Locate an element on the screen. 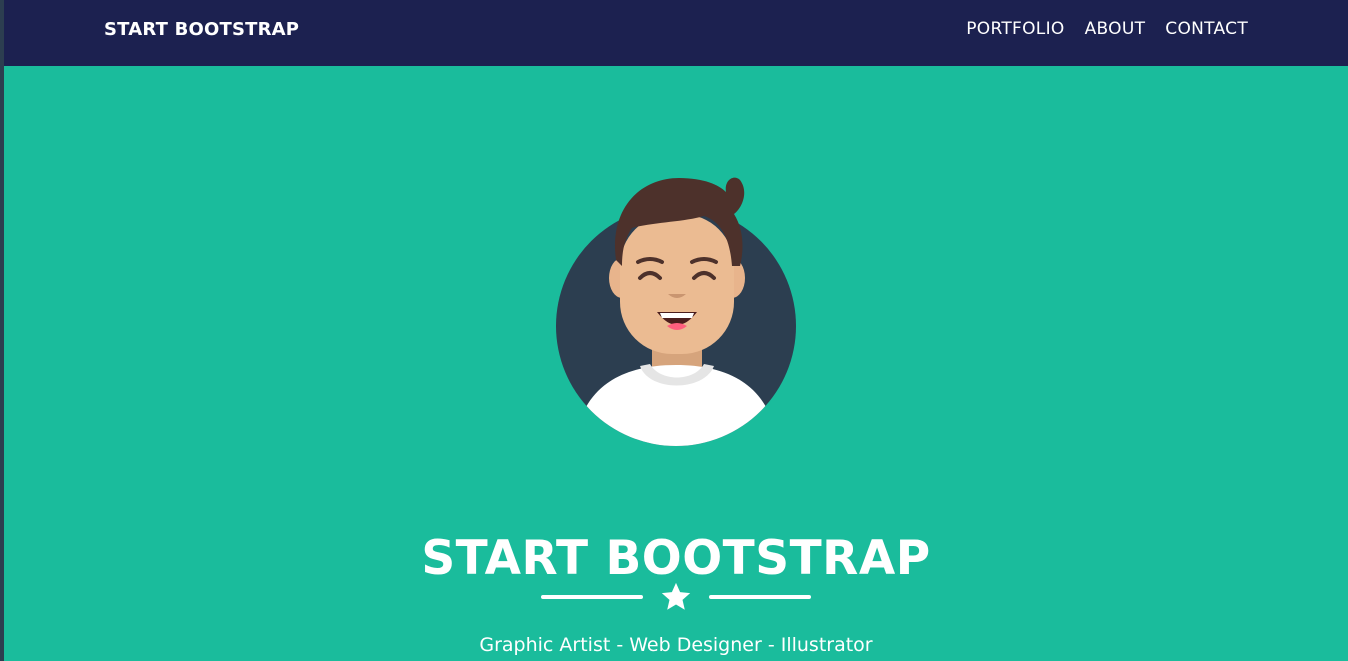 The height and width of the screenshot is (661, 1348). nav-links: PORTFOLIO ABOUT CONTACT is located at coordinates (1107, 29).